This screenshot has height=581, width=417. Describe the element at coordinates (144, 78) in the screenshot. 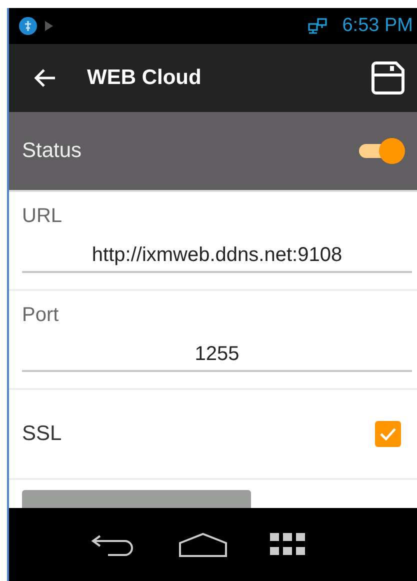

I see `screen-title: WEB Cloud` at that location.